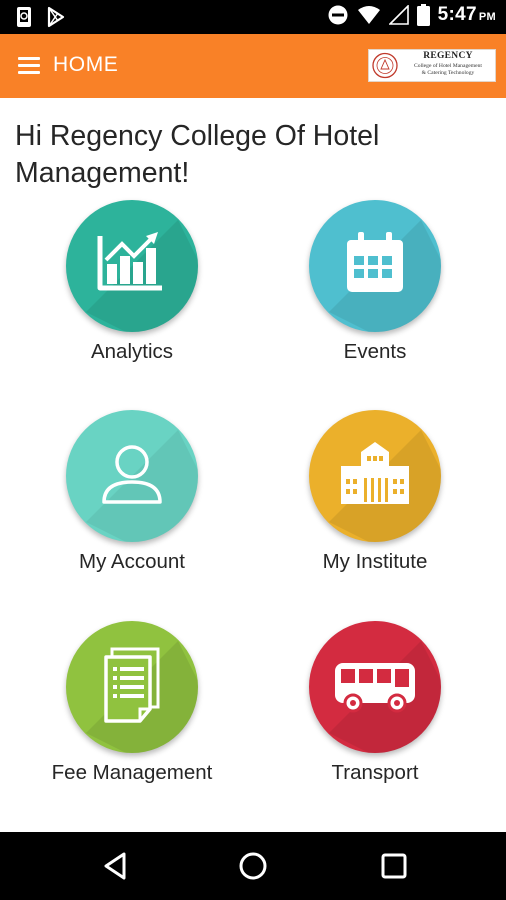 This screenshot has height=900, width=506. I want to click on tile-my-institute: My Institute, so click(375, 500).